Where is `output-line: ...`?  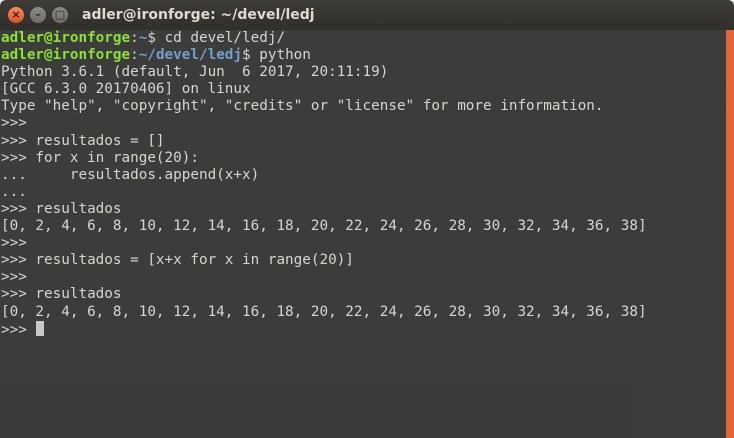
output-line: ... is located at coordinates (14, 191).